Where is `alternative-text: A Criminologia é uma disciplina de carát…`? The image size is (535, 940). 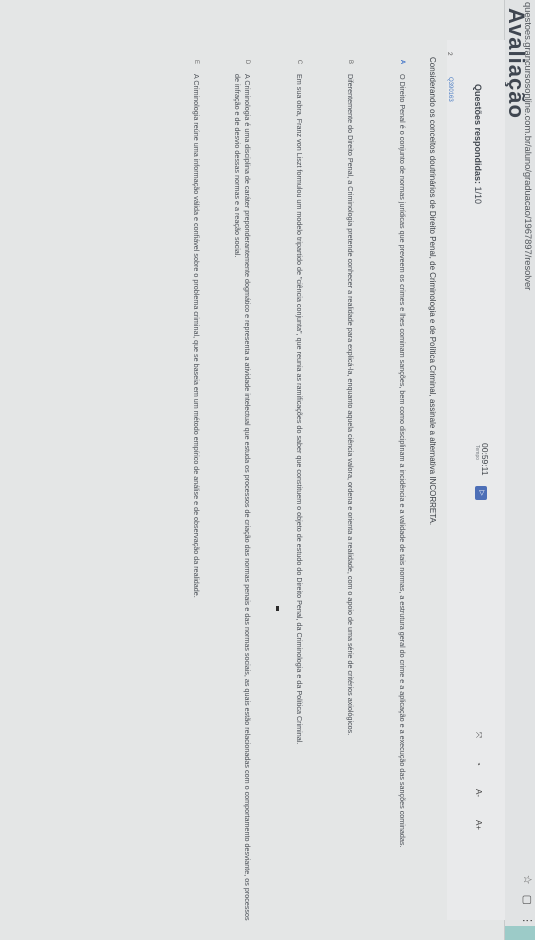 alternative-text: A Criminologia é uma disciplina de carát… is located at coordinates (242, 497).